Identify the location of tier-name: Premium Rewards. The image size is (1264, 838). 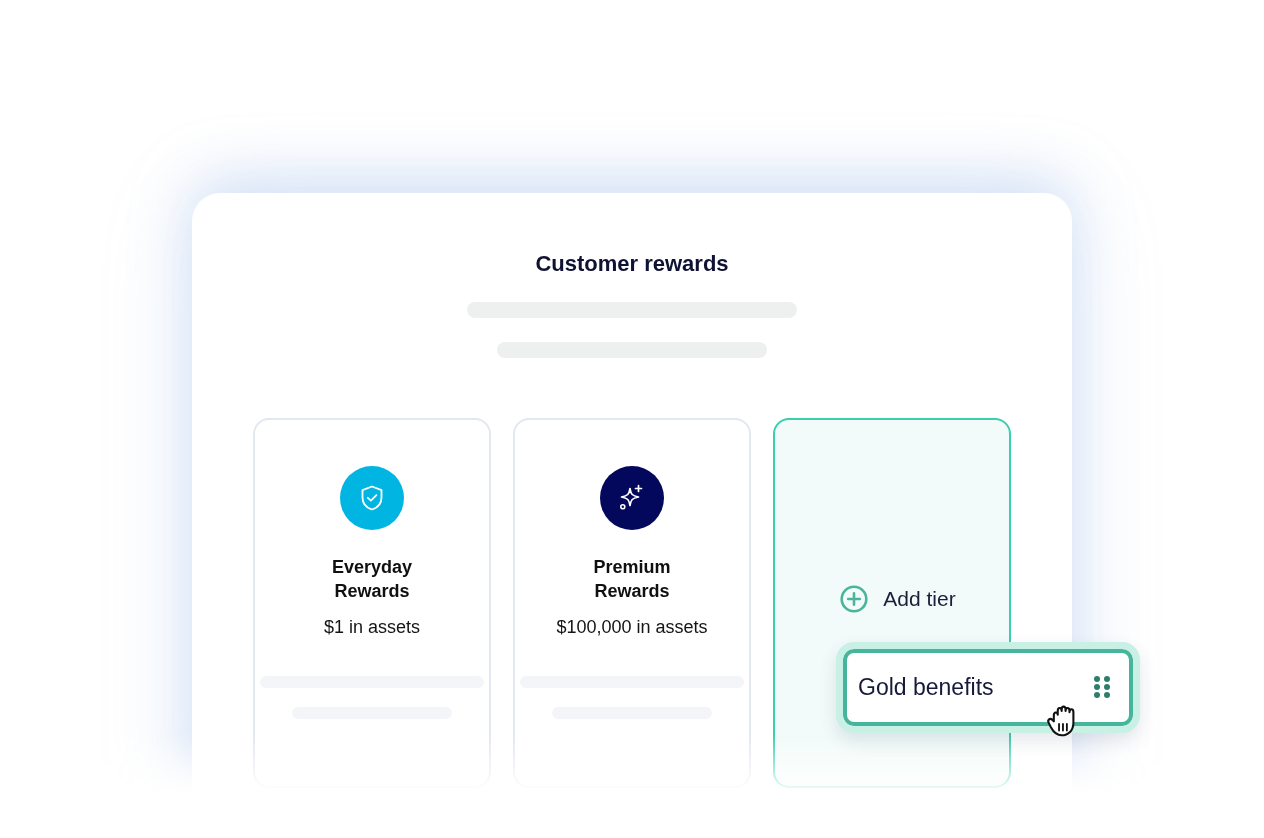
(632, 579).